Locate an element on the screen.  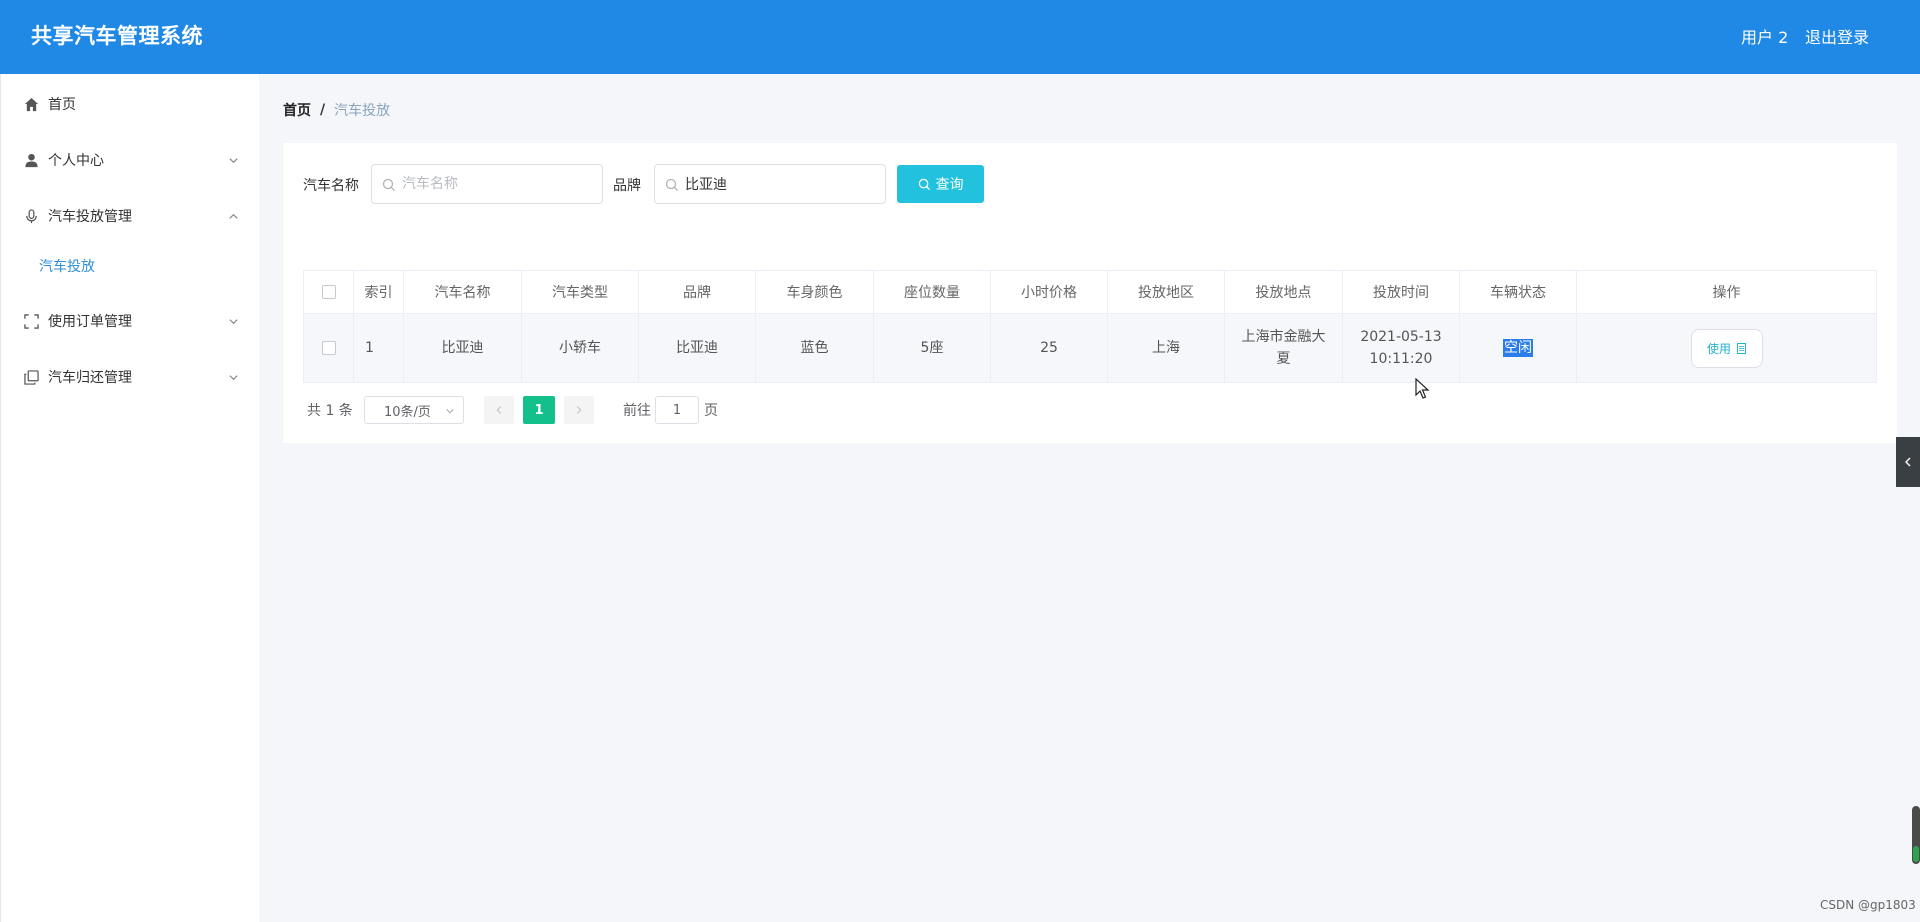
cell-hourly-price: 25 is located at coordinates (1049, 348).